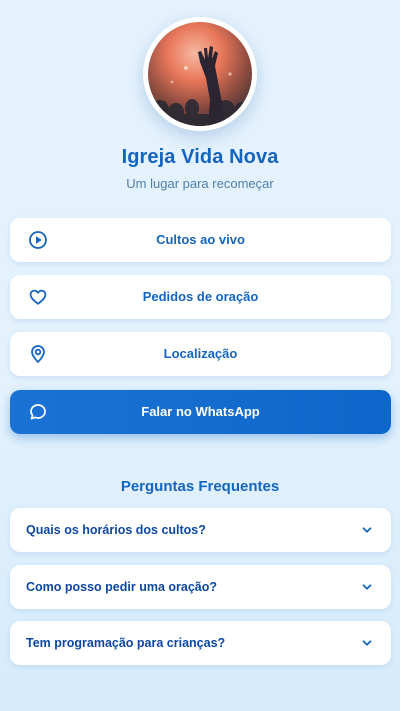 This screenshot has width=400, height=711. I want to click on faq-question: Tem programação para crianças?, so click(126, 643).